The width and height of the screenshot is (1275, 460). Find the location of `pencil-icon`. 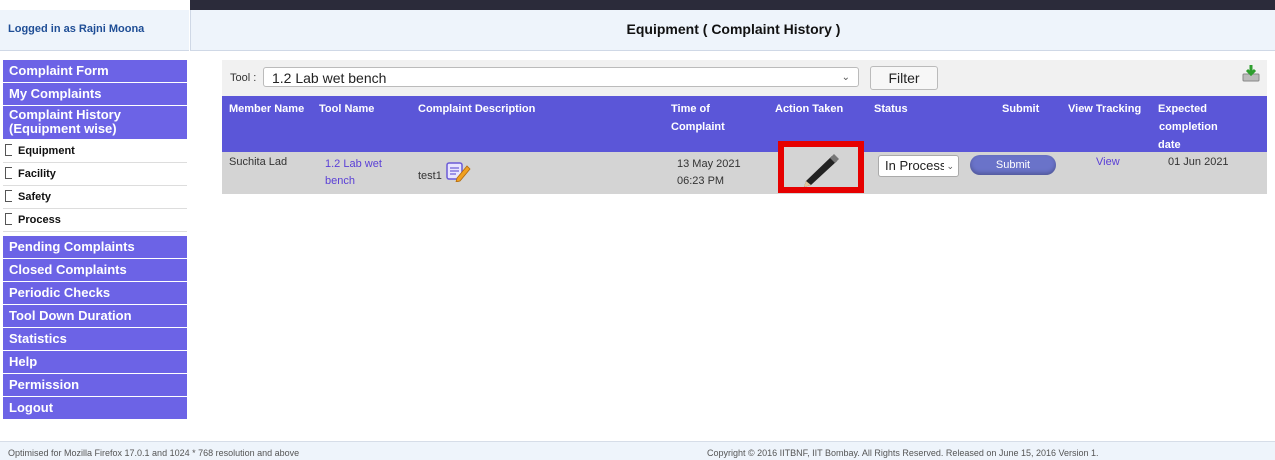

pencil-icon is located at coordinates (821, 167).